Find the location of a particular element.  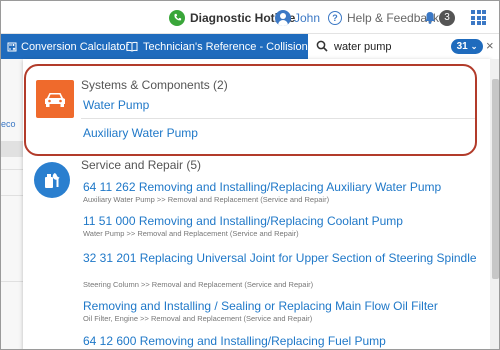

search-input is located at coordinates (389, 46).